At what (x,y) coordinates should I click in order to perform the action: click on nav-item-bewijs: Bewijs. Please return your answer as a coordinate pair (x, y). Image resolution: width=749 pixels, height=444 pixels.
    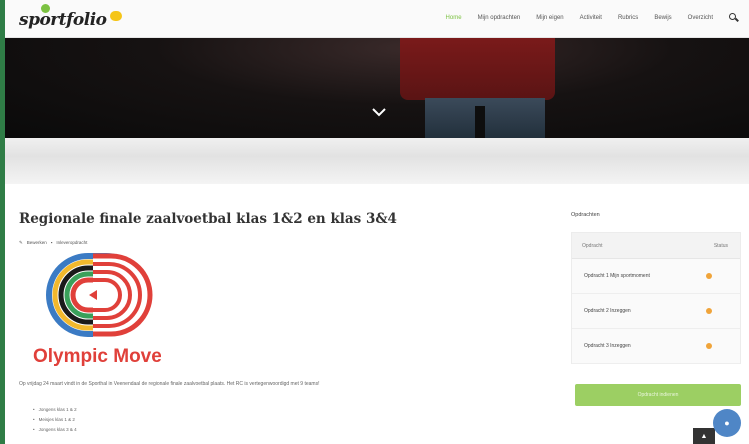
    Looking at the image, I should click on (662, 18).